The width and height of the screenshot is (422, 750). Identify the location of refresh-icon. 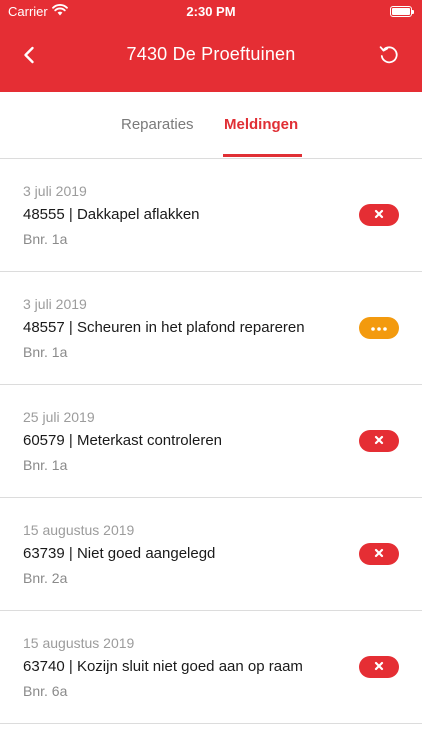
(389, 57).